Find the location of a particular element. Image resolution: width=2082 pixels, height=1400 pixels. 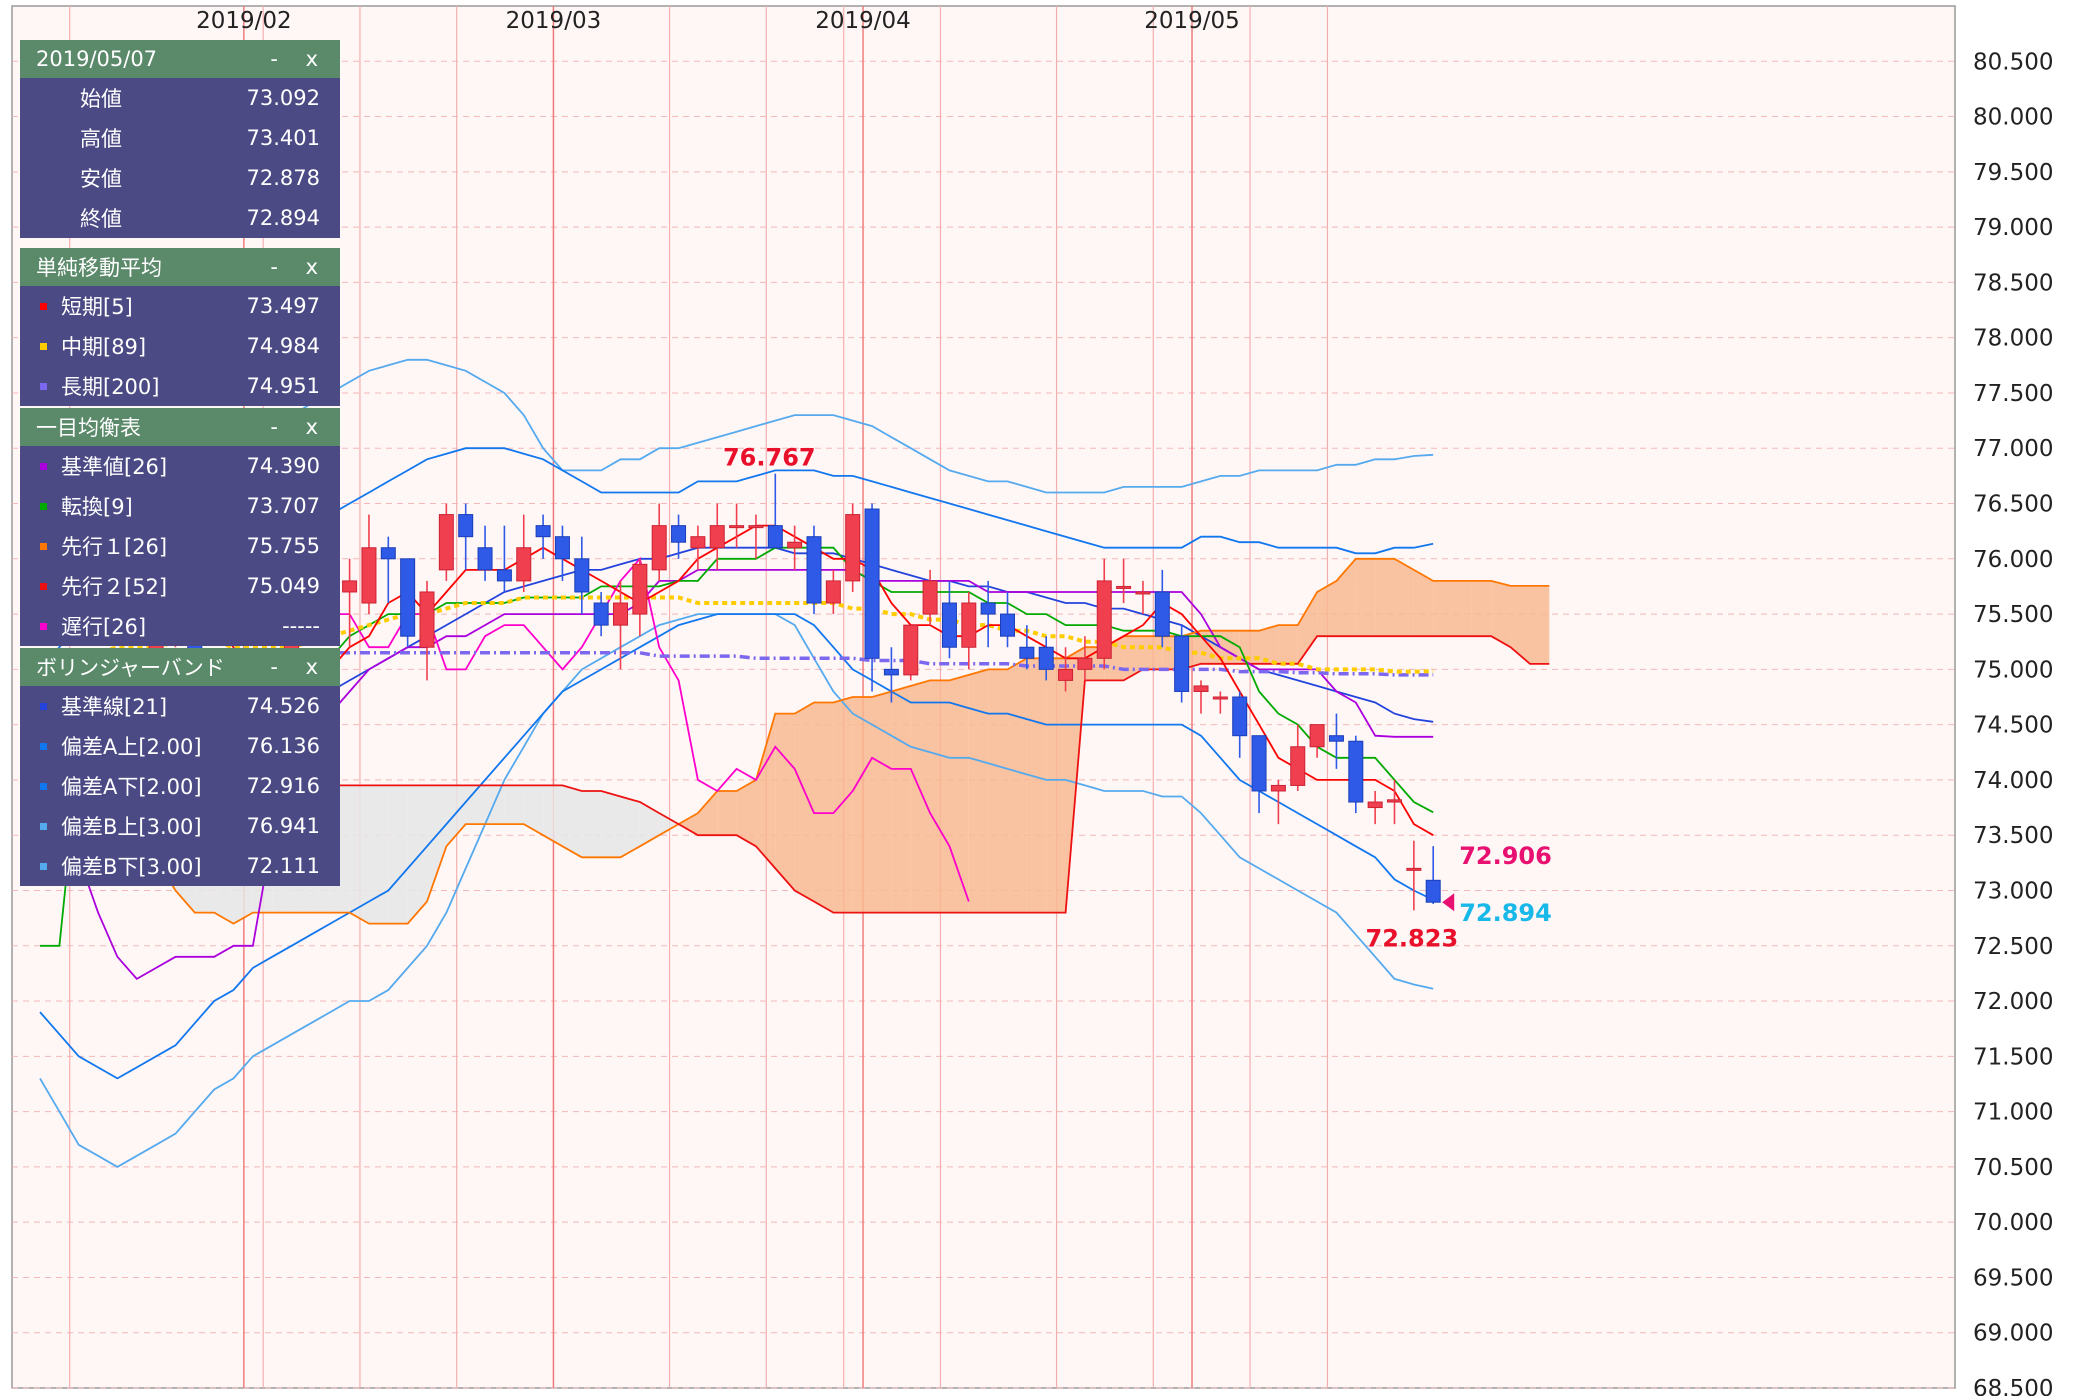

y-tick-label: 75.500 is located at coordinates (2013, 615).